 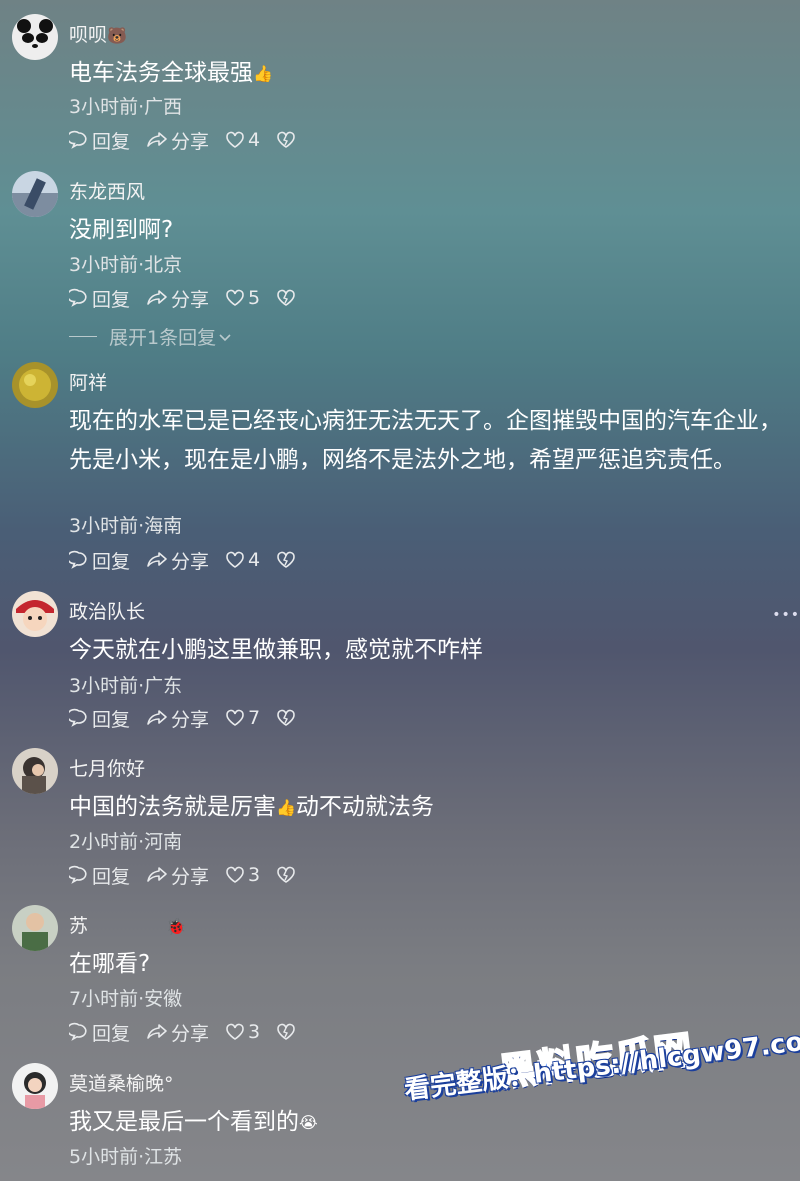 What do you see at coordinates (88, 381) in the screenshot?
I see `username: 阿祥` at bounding box center [88, 381].